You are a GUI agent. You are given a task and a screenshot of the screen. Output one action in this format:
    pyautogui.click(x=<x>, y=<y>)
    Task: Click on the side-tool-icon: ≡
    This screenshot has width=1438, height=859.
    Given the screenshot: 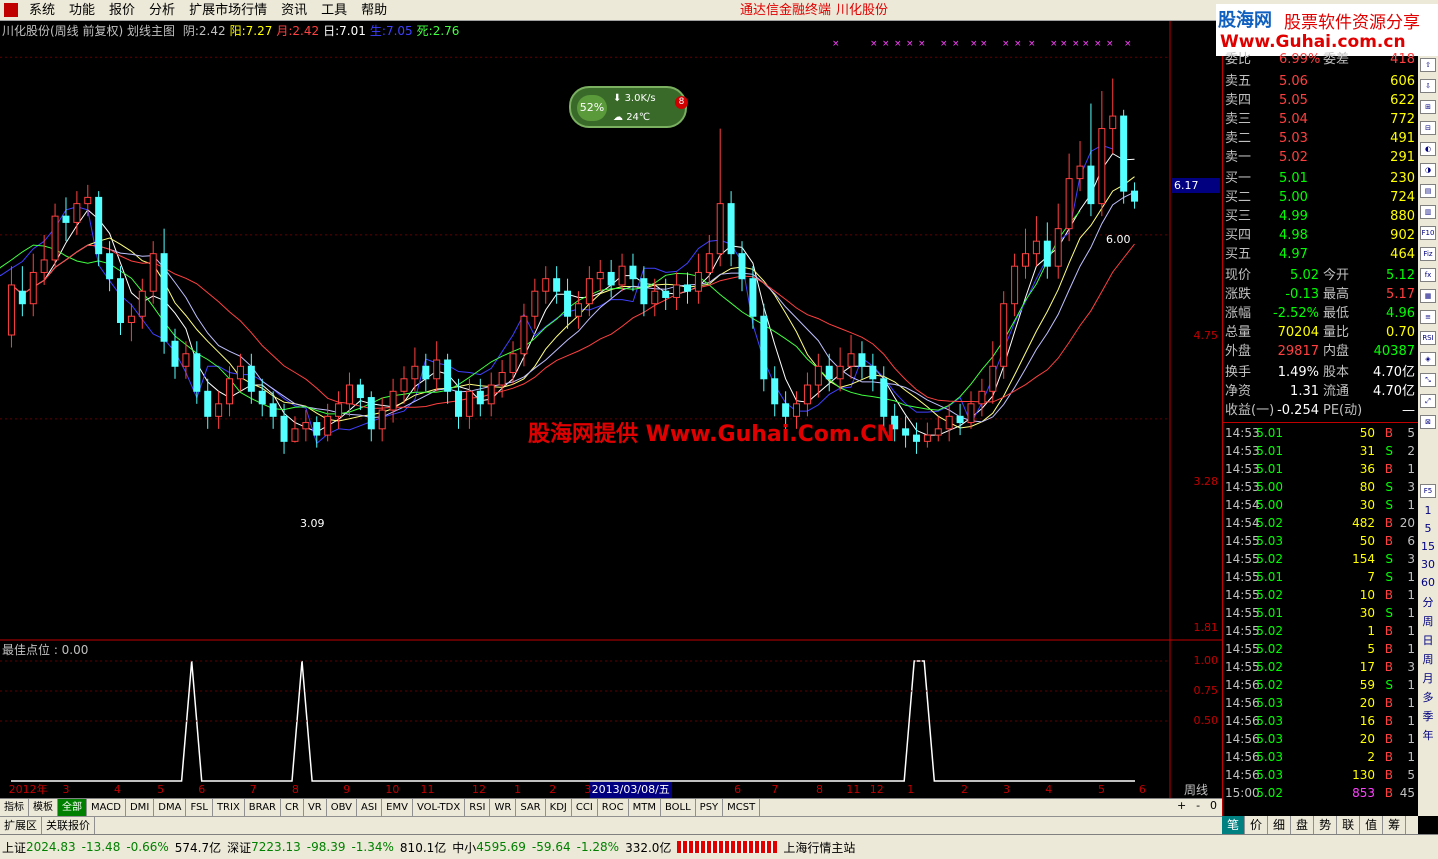 What is the action you would take?
    pyautogui.click(x=1428, y=317)
    